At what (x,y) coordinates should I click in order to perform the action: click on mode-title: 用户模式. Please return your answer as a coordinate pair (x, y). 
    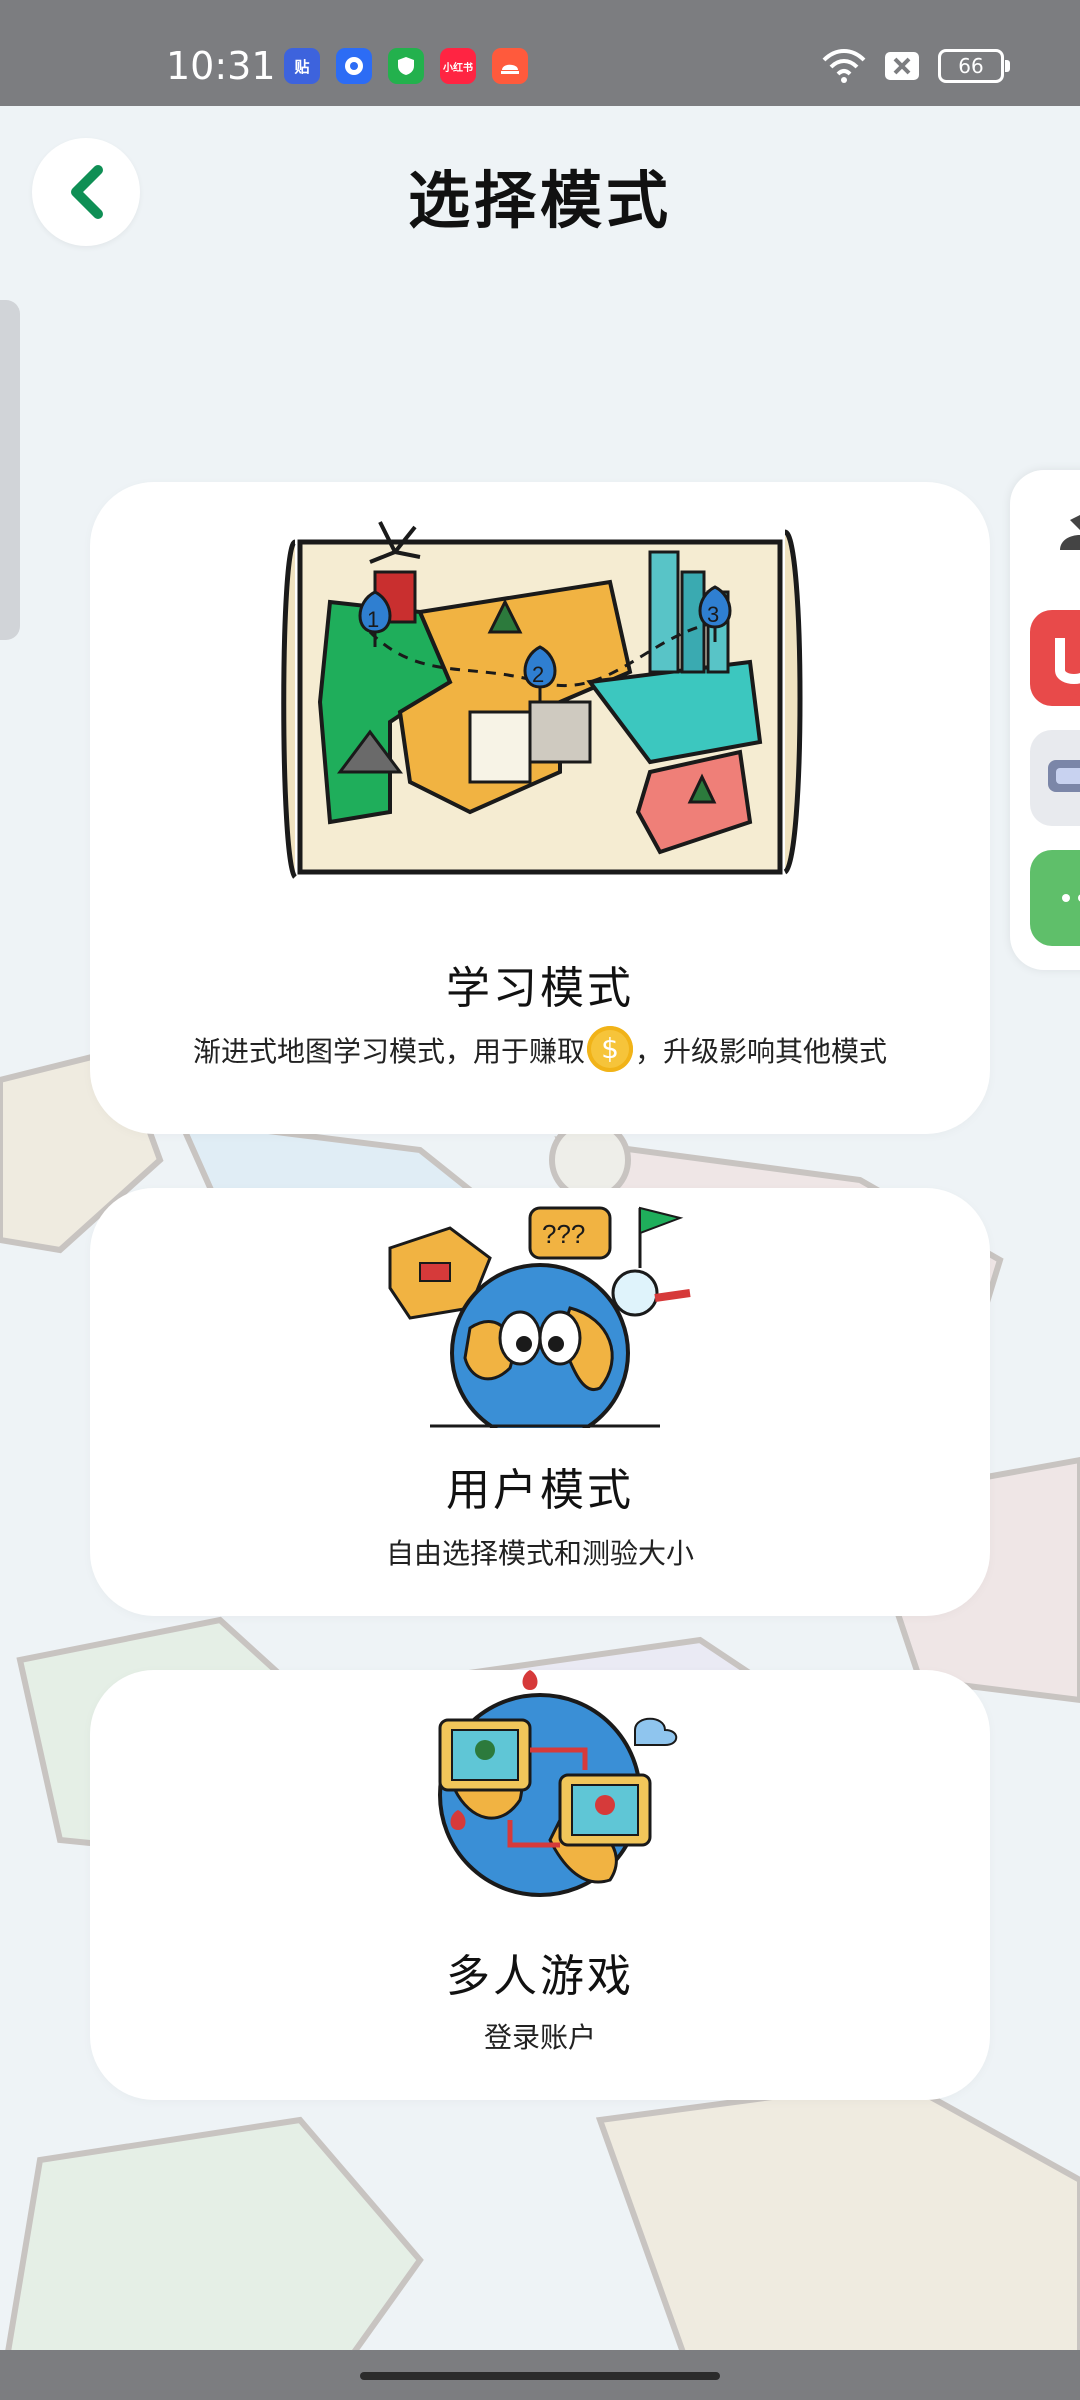
    Looking at the image, I should click on (540, 1490).